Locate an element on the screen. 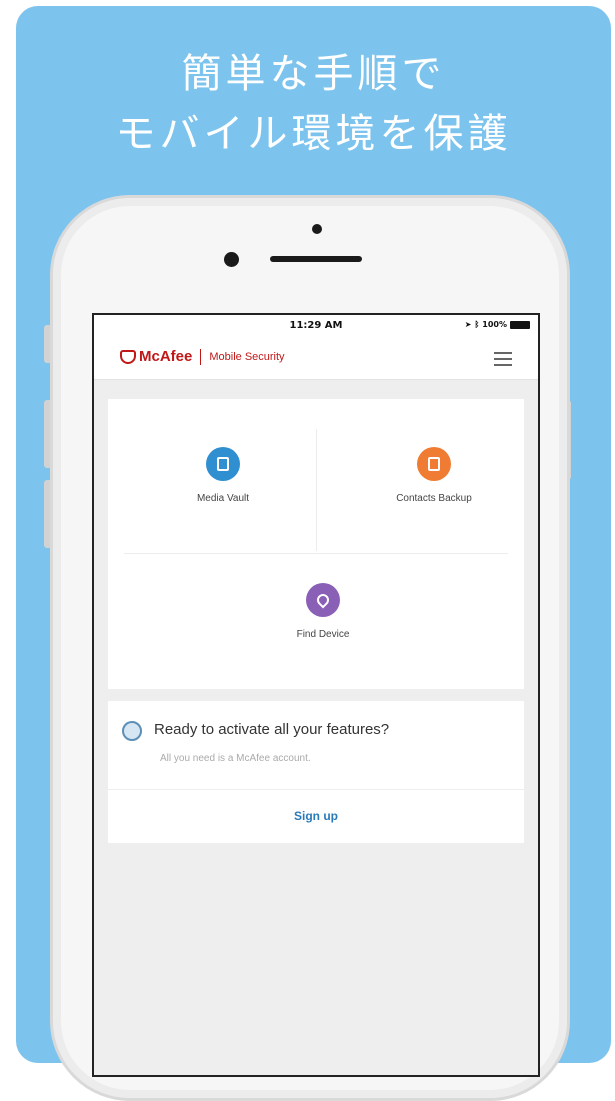  feature-divider-vertical is located at coordinates (316, 490).